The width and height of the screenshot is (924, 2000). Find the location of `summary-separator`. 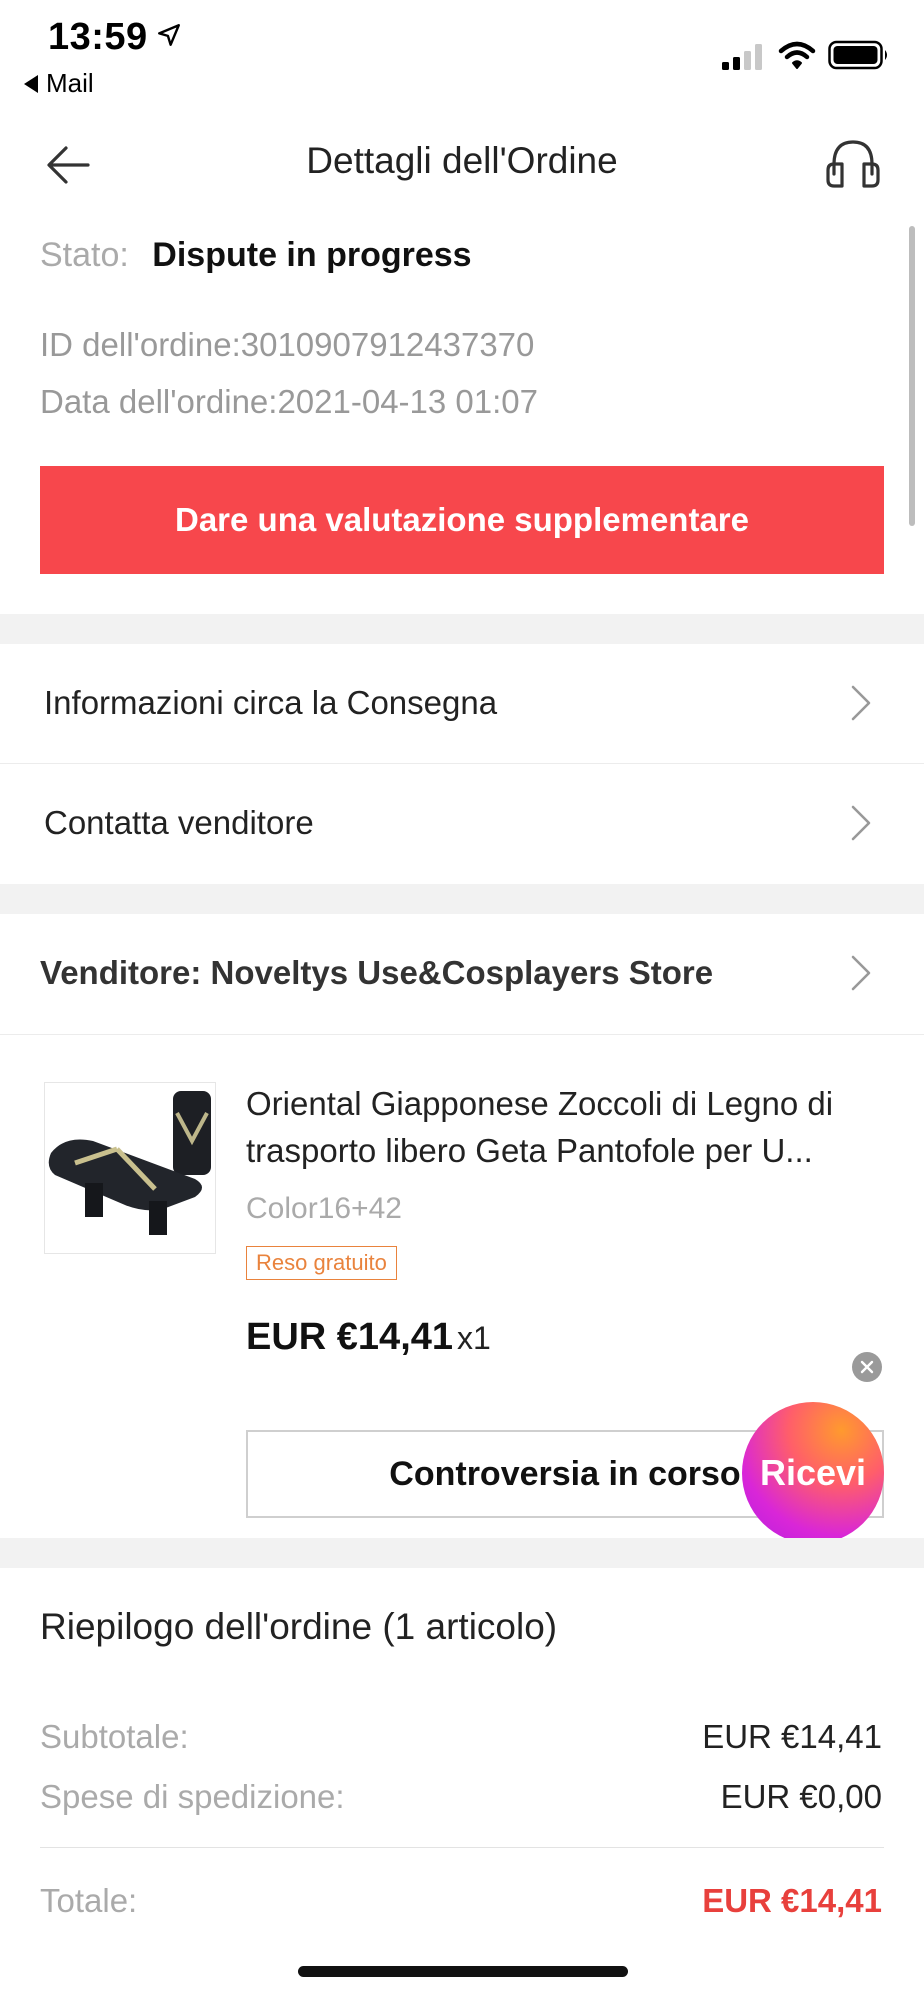

summary-separator is located at coordinates (462, 1847).